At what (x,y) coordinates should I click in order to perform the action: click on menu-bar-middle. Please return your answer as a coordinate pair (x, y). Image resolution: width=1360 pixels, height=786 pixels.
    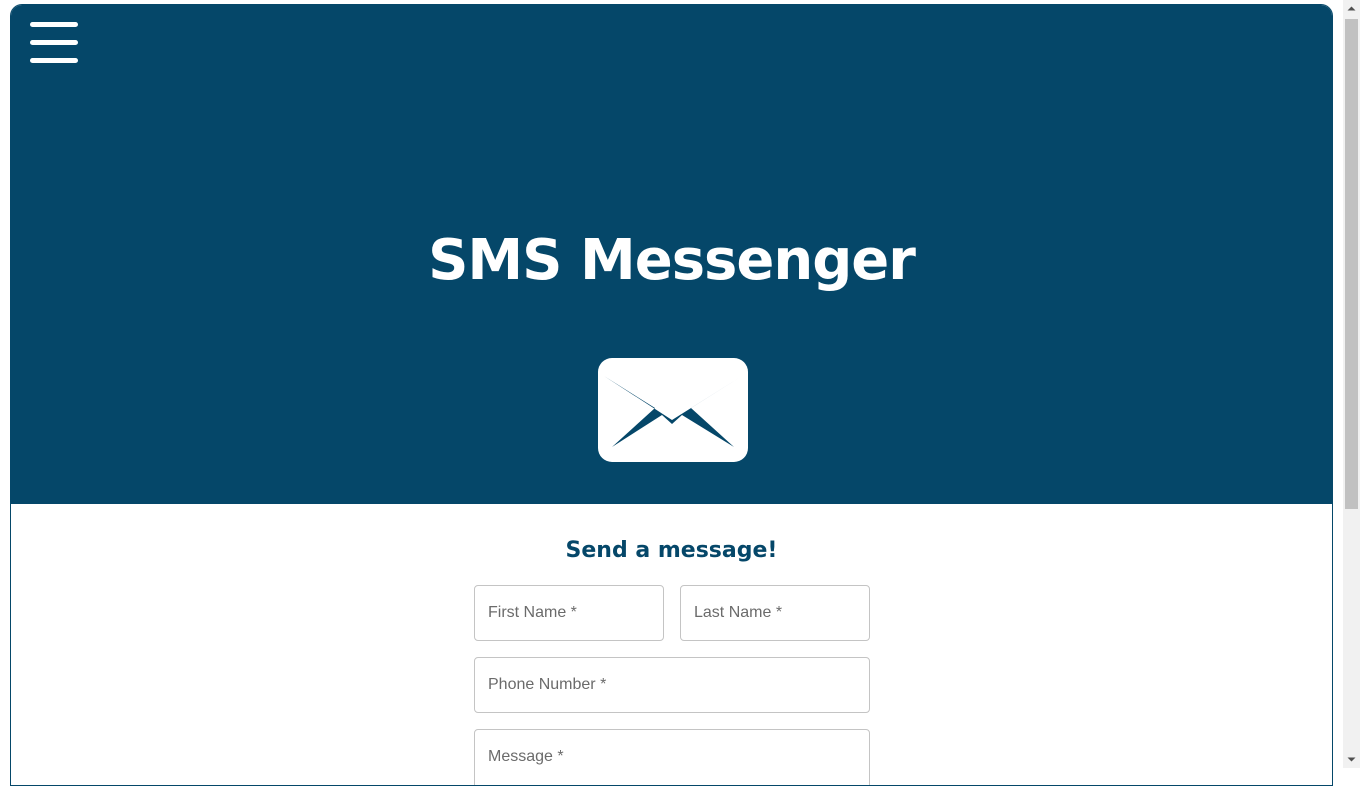
    Looking at the image, I should click on (54, 42).